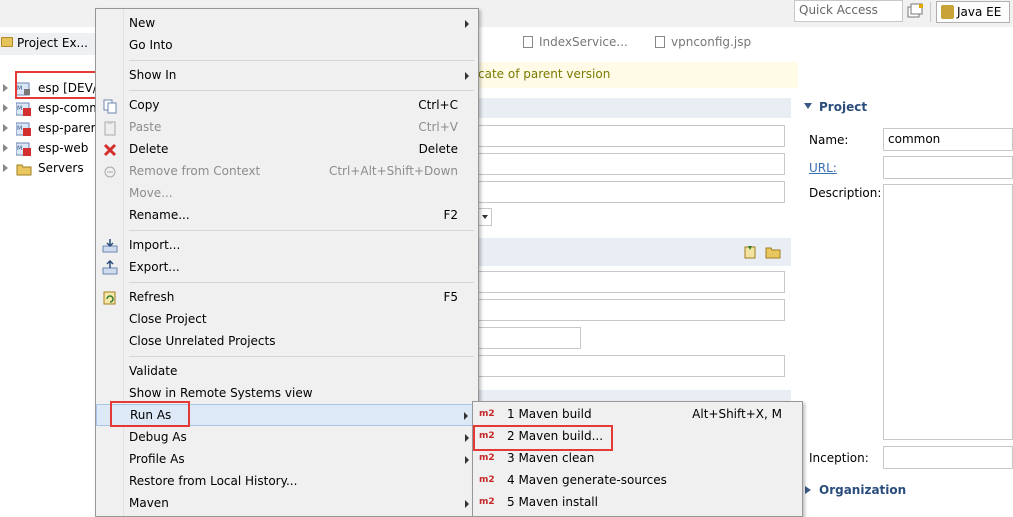 This screenshot has width=1013, height=517. Describe the element at coordinates (287, 372) in the screenshot. I see `menu-item-validate: Validate` at that location.